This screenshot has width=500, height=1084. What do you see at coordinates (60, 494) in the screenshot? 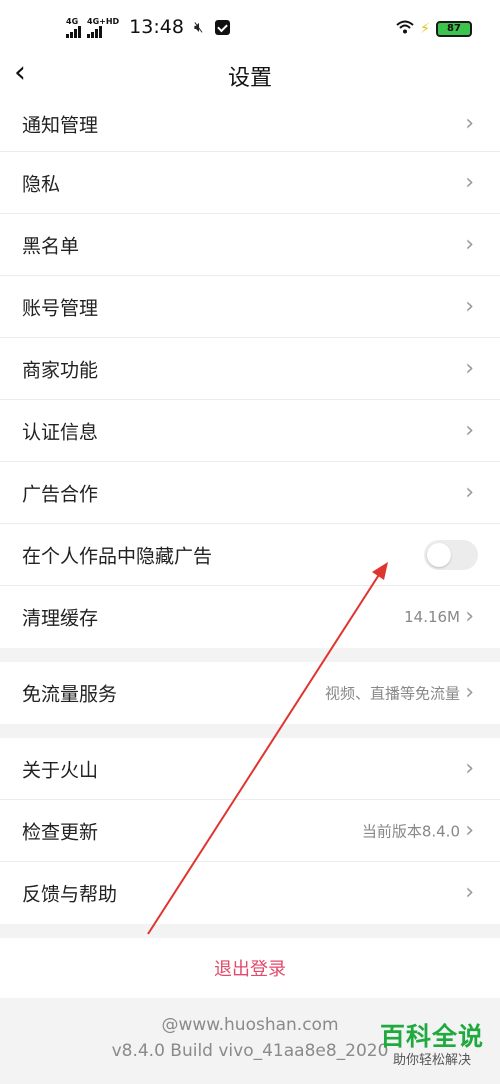
I see `row-label: 广告合作` at bounding box center [60, 494].